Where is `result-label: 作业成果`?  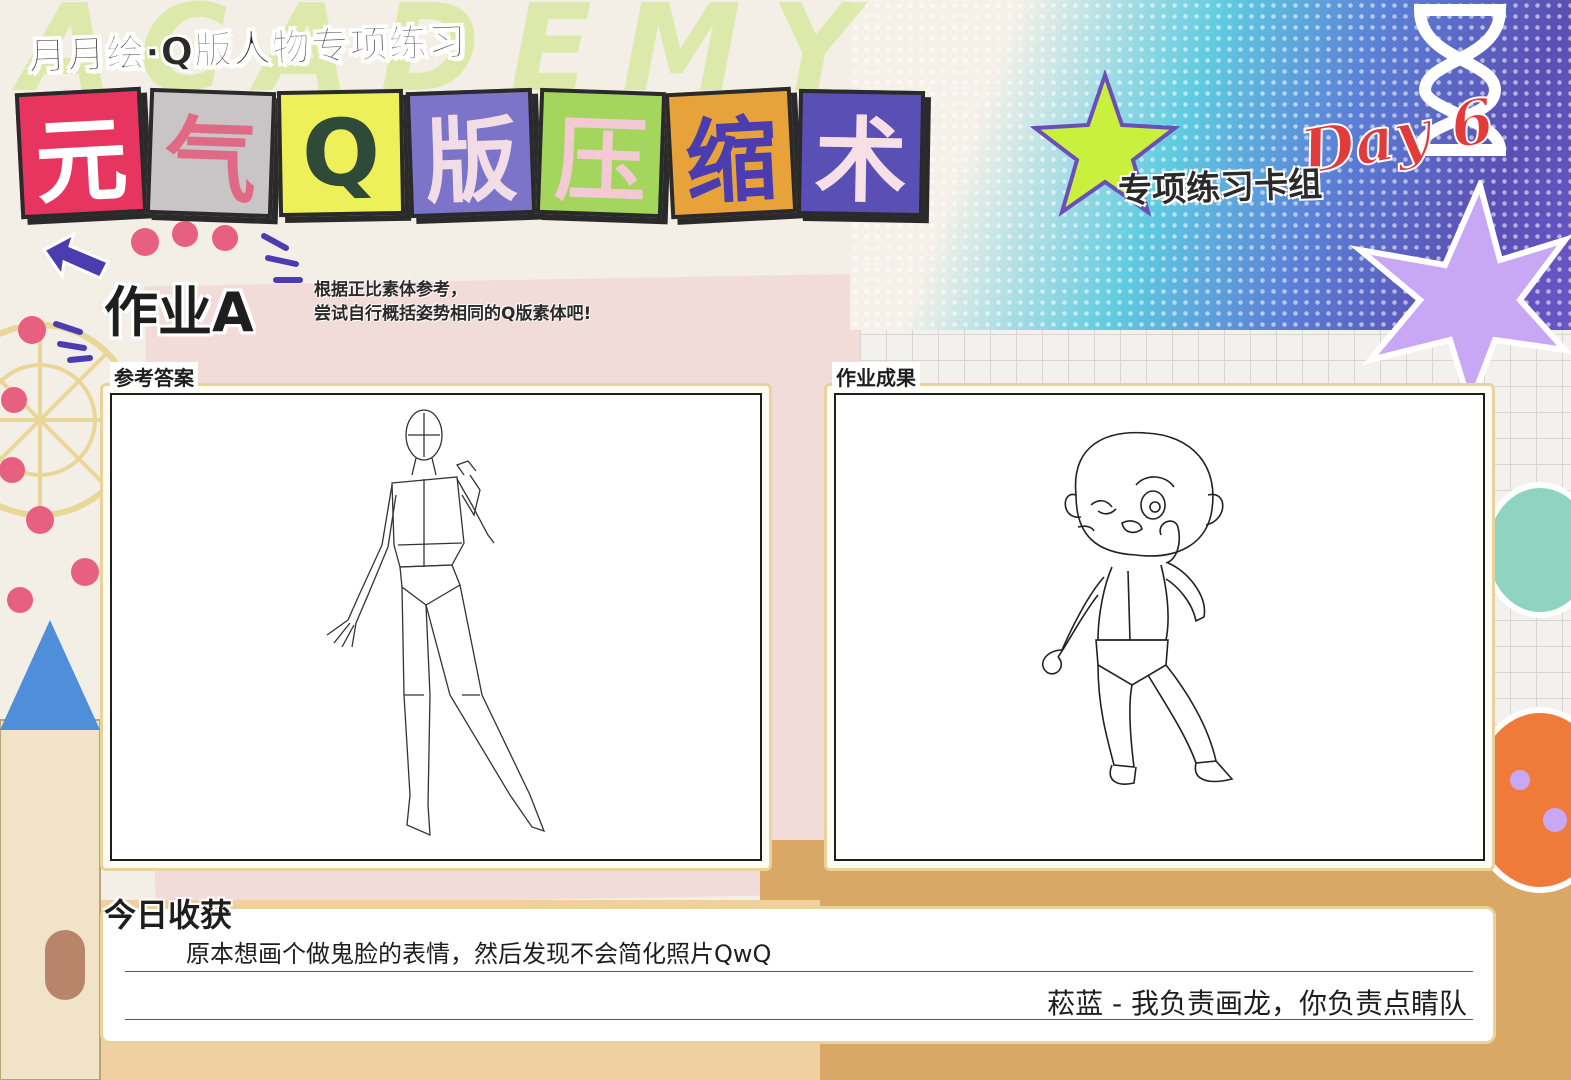
result-label: 作业成果 is located at coordinates (876, 376).